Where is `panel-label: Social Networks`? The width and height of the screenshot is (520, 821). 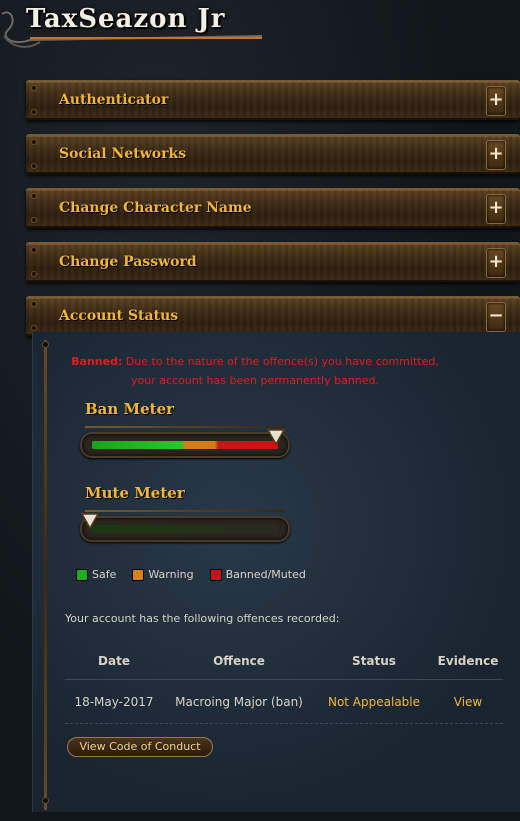
panel-label: Social Networks is located at coordinates (123, 154).